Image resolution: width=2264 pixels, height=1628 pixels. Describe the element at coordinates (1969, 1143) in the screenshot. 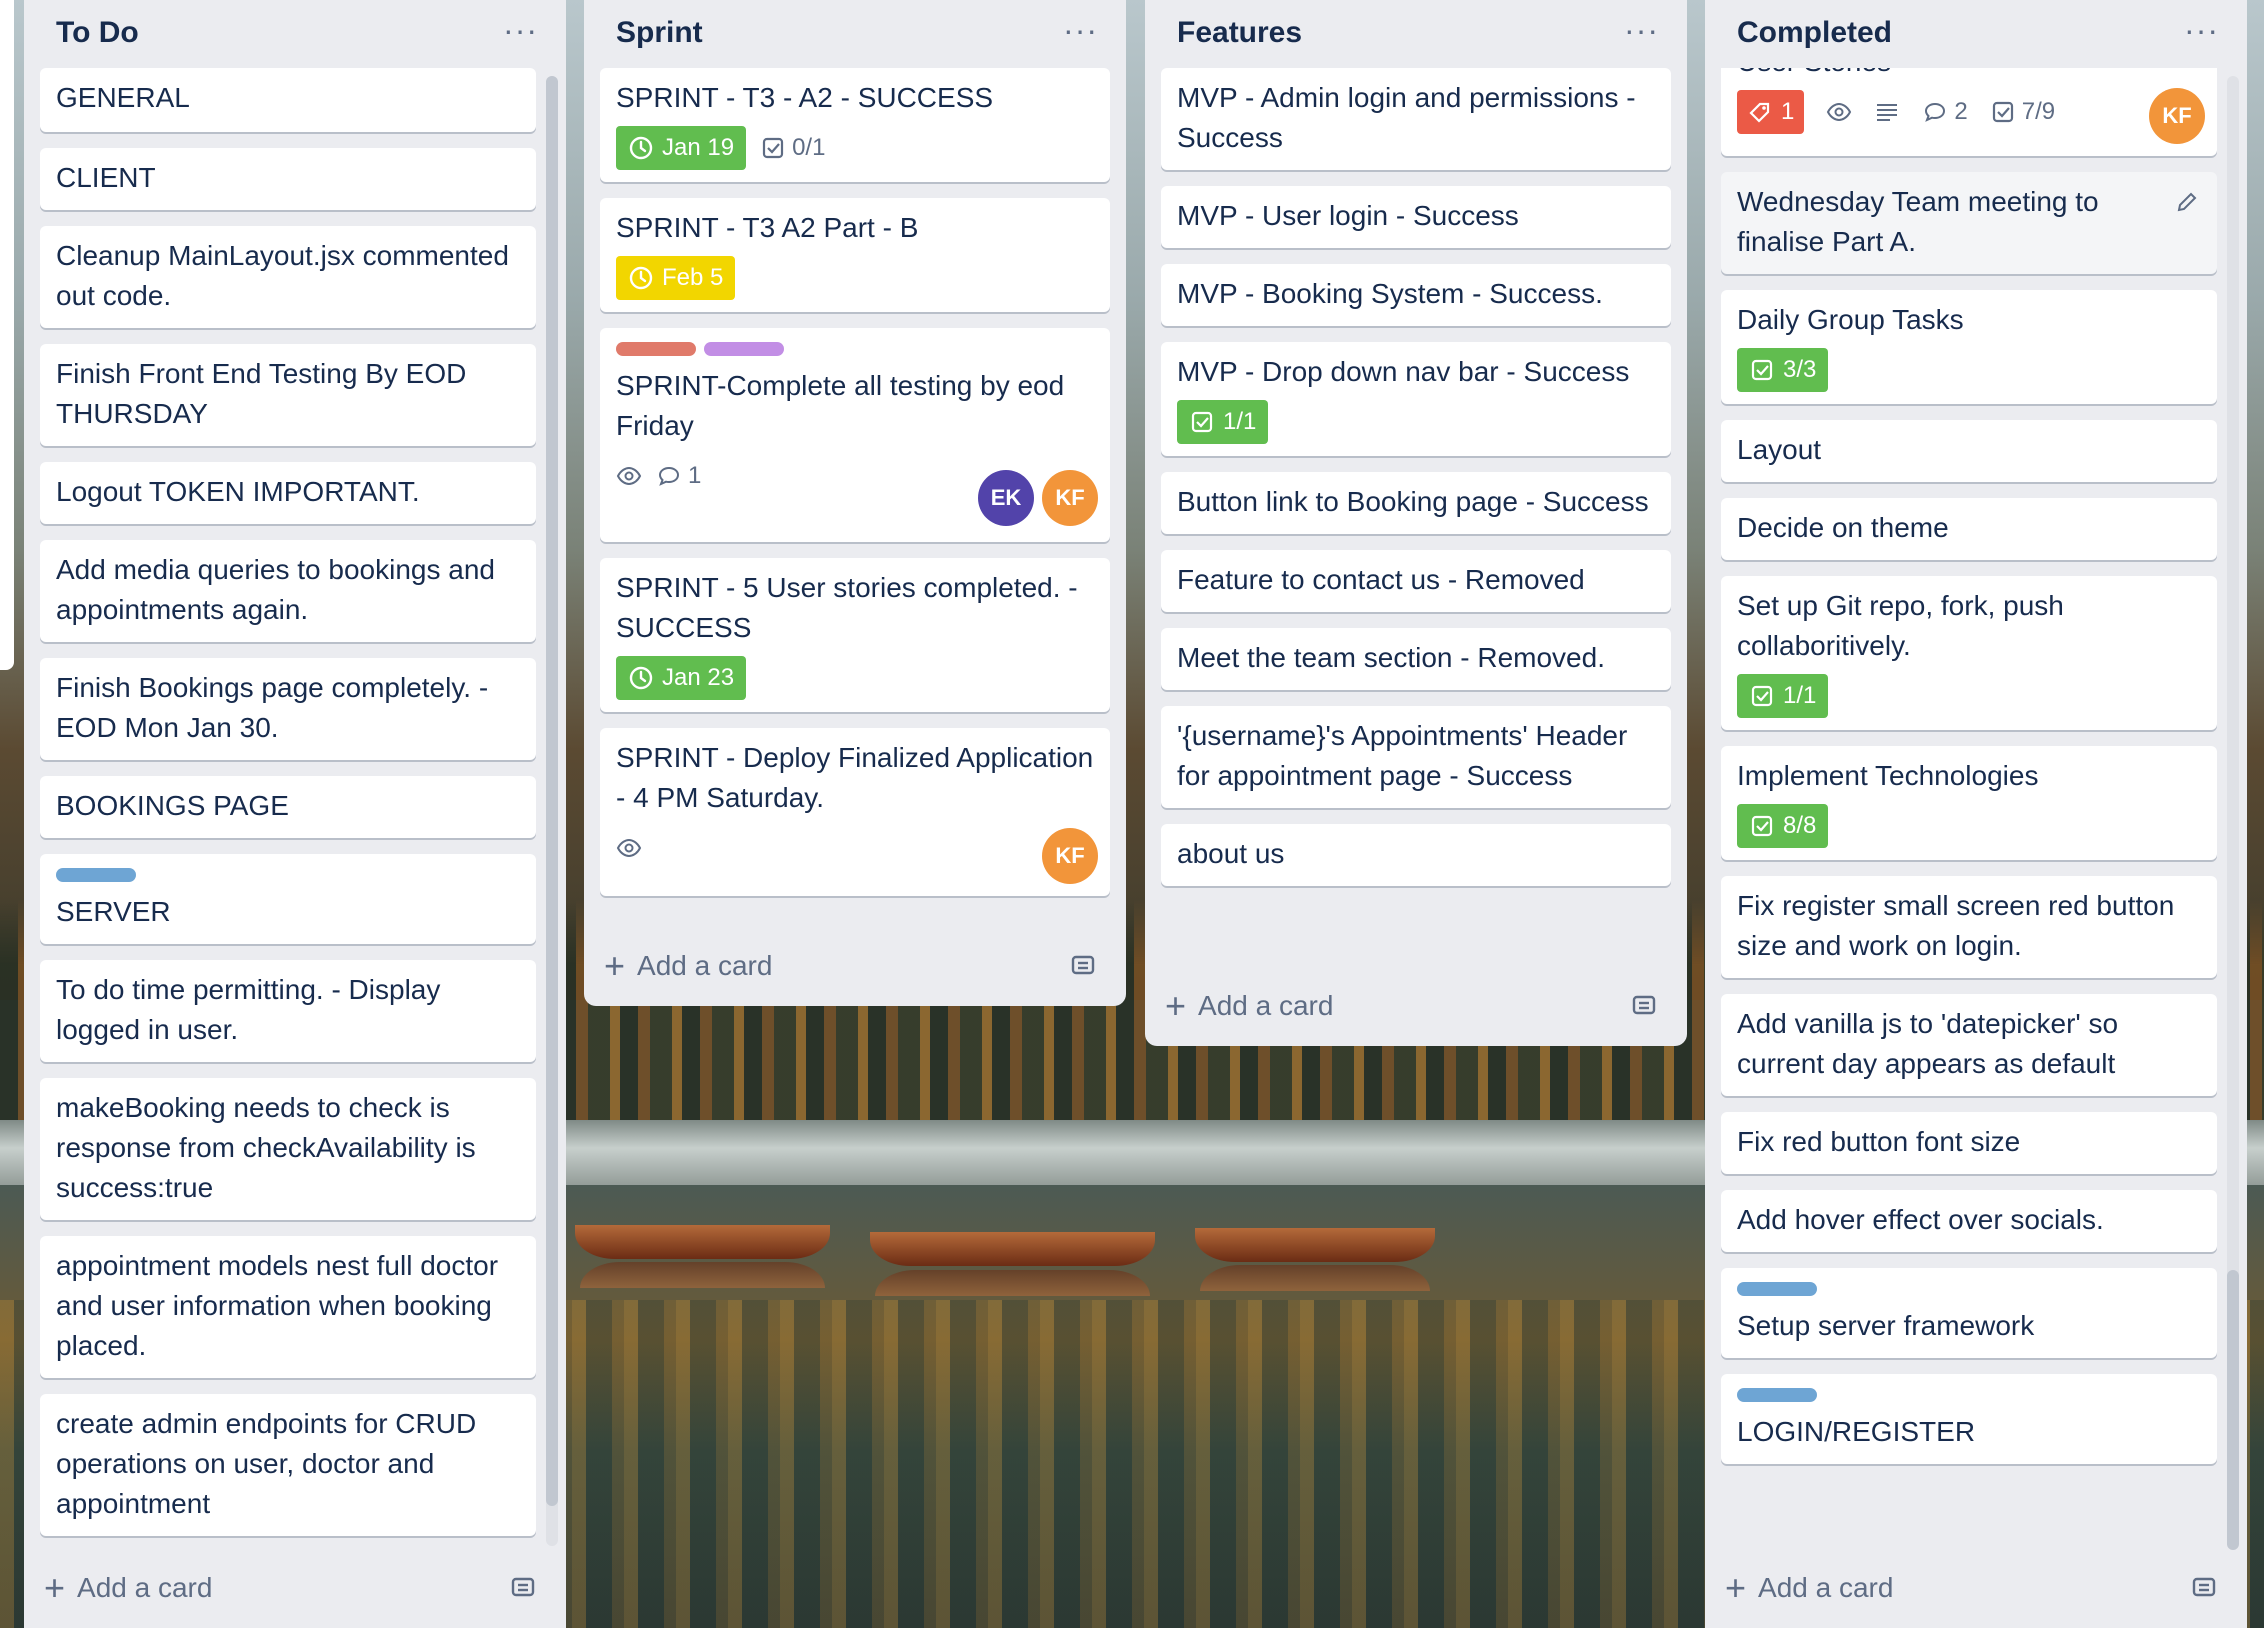

I see `card: Fix red button font size` at that location.